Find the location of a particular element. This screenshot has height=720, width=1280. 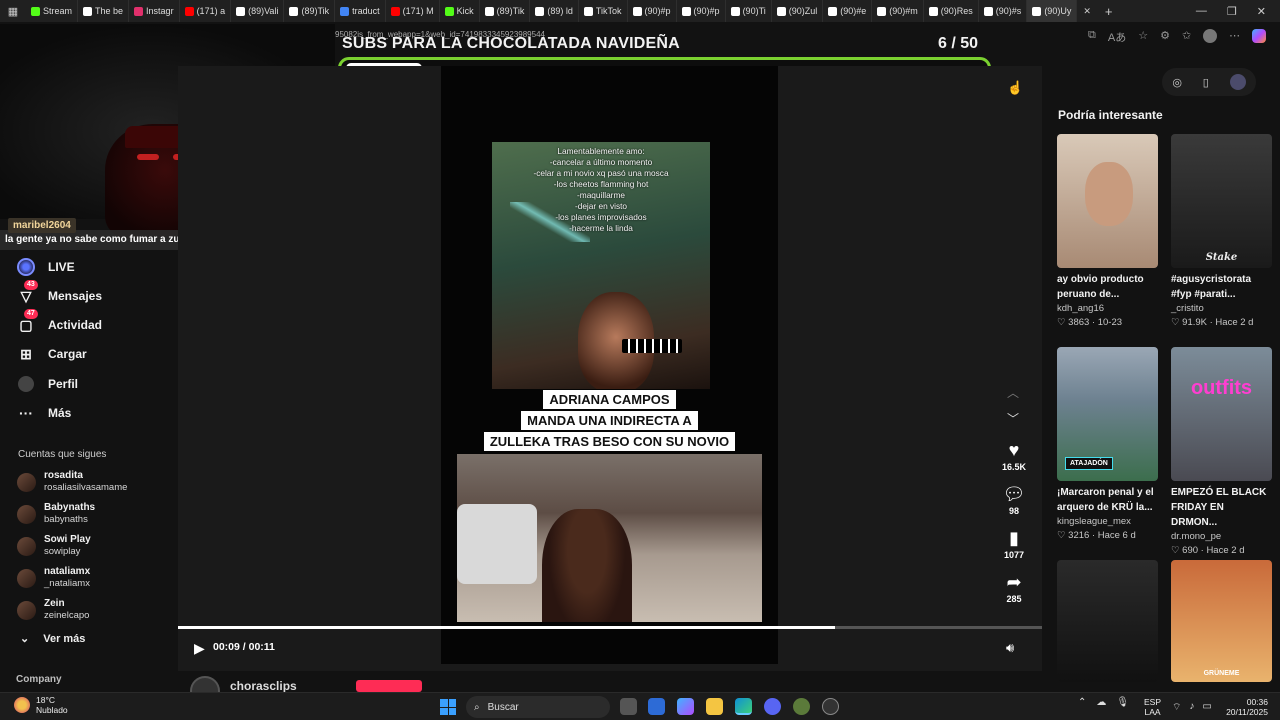

weather-widget: 18°C Nublado is located at coordinates (41, 705).